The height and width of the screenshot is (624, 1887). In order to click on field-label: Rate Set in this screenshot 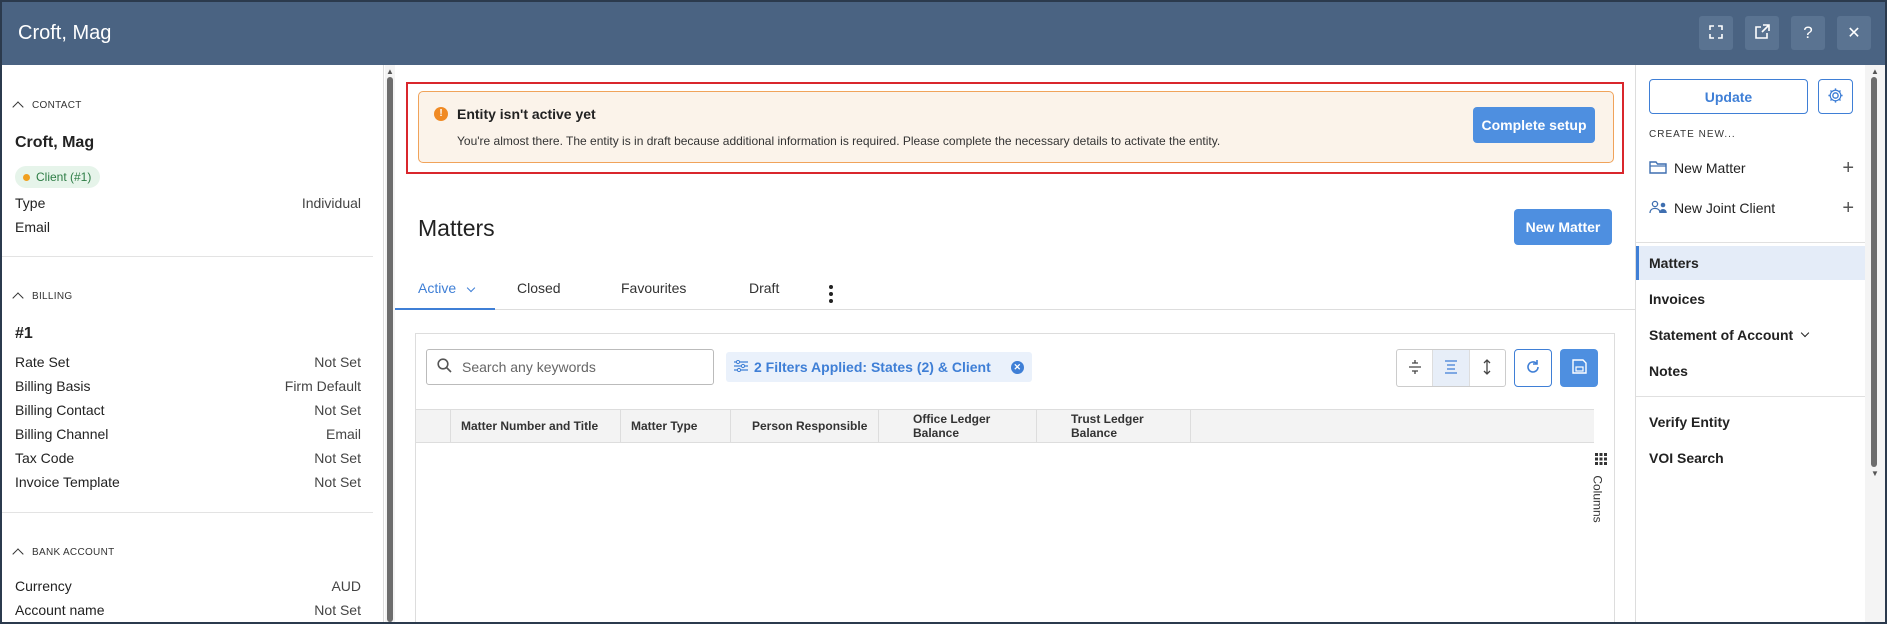, I will do `click(42, 362)`.